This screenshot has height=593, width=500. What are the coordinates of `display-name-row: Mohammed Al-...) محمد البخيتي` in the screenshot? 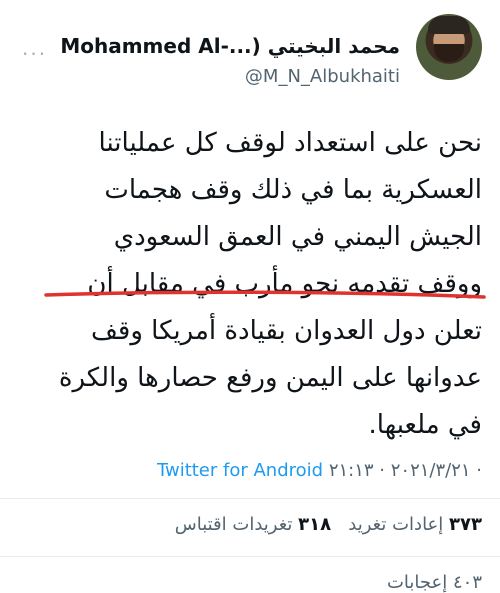 It's located at (230, 46).